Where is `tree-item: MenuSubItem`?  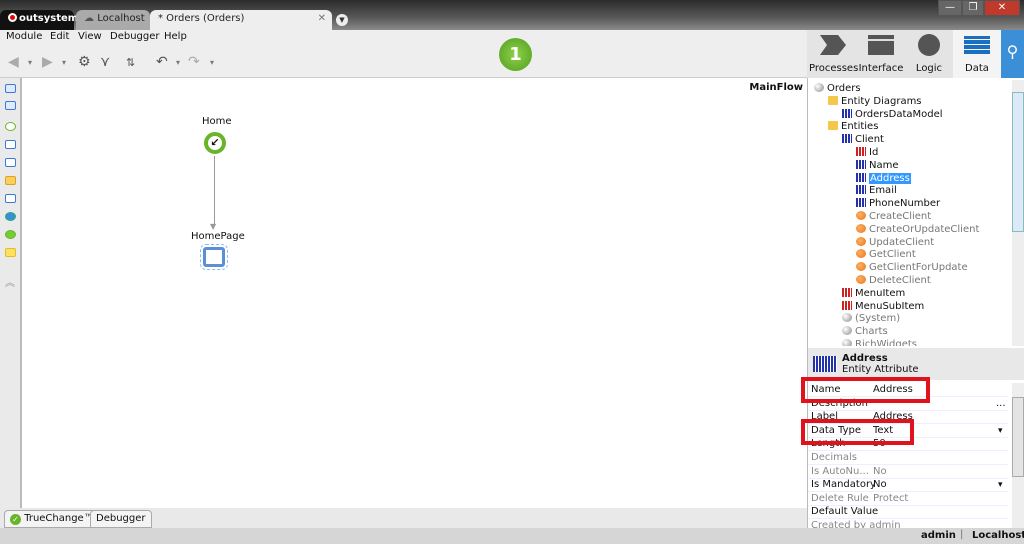
tree-item: MenuSubItem is located at coordinates (883, 306).